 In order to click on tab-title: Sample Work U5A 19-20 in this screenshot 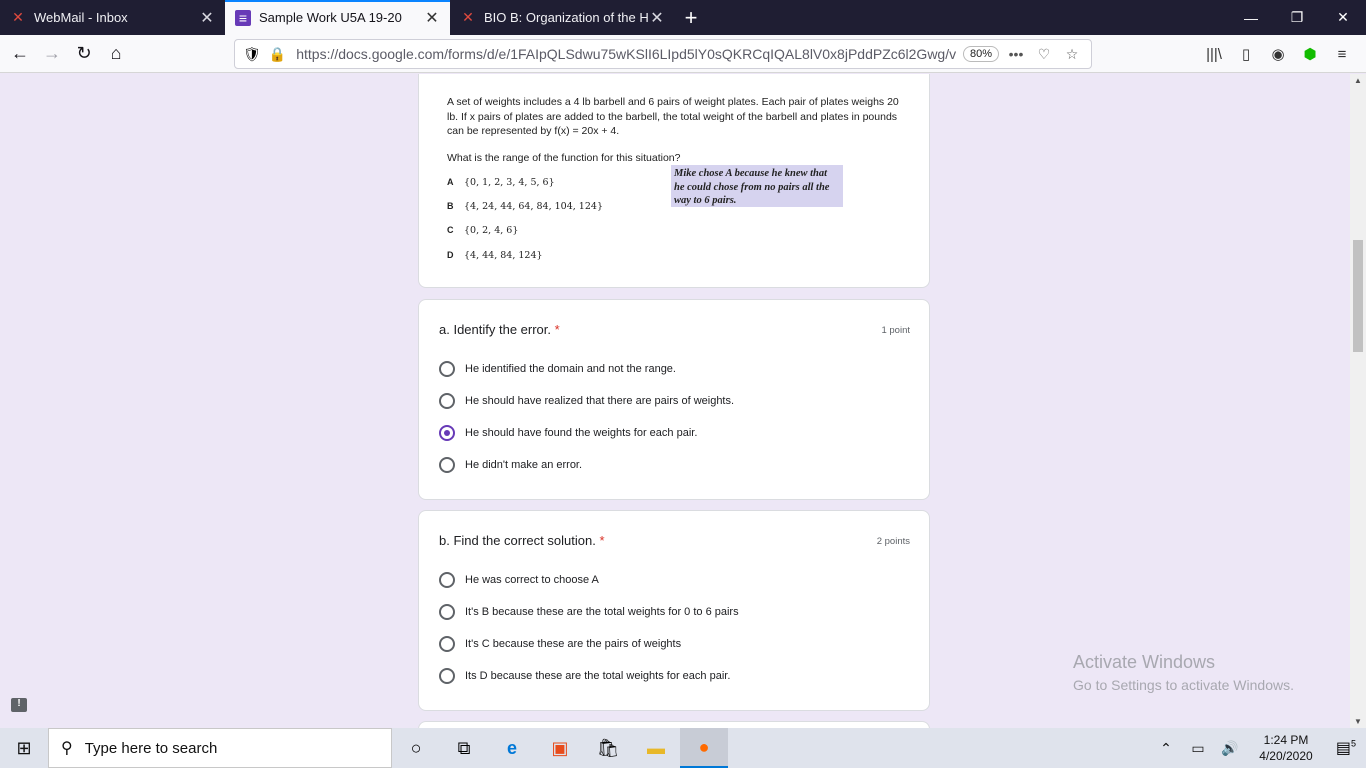, I will do `click(330, 17)`.